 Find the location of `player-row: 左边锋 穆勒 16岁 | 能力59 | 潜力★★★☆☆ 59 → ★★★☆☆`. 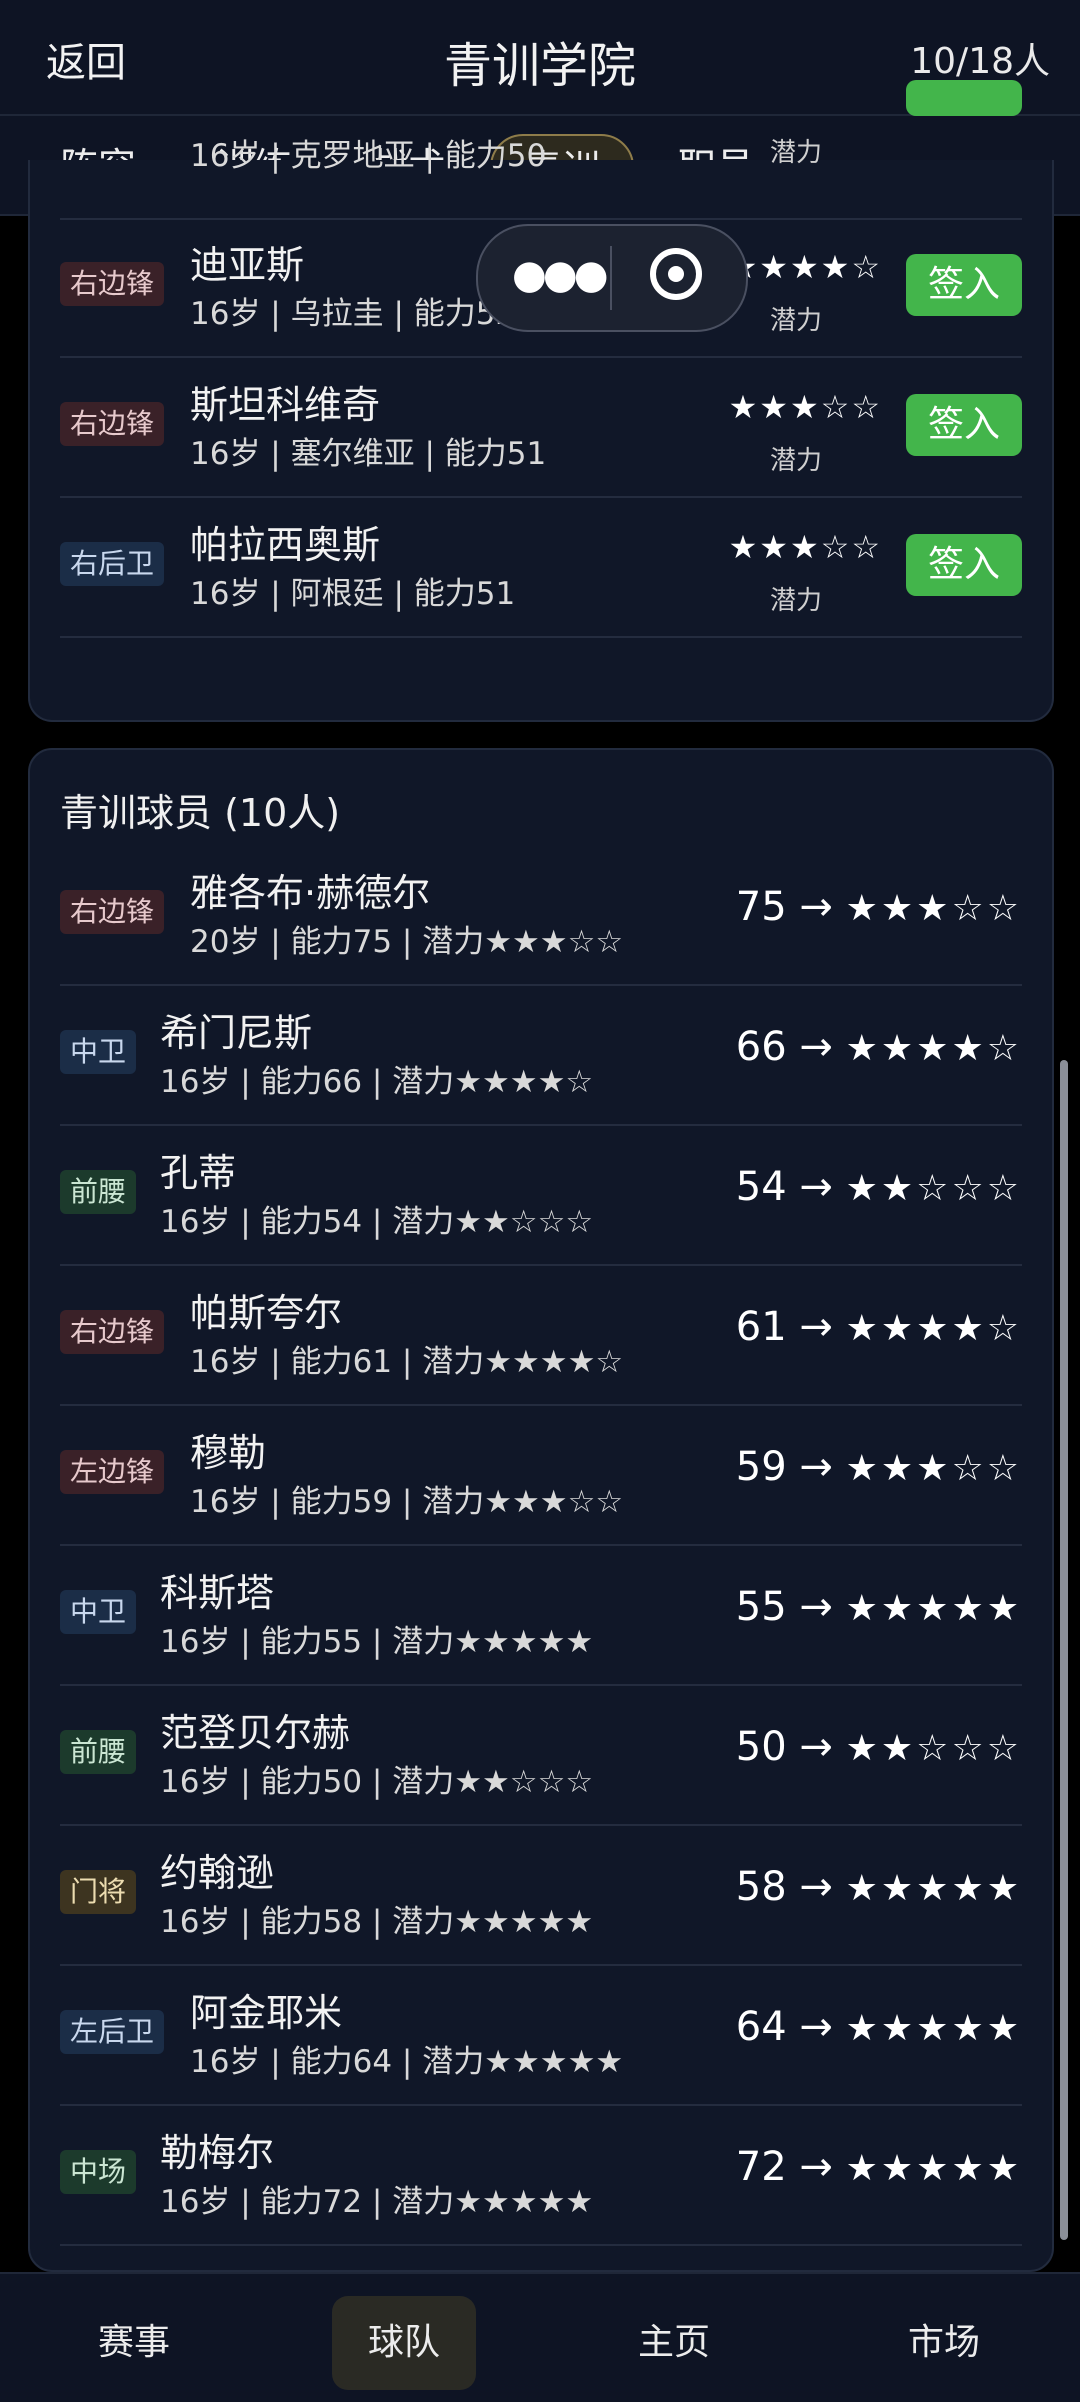

player-row: 左边锋 穆勒 16岁 | 能力59 | 潜力★★★☆☆ 59 → ★★★☆☆ is located at coordinates (541, 1476).